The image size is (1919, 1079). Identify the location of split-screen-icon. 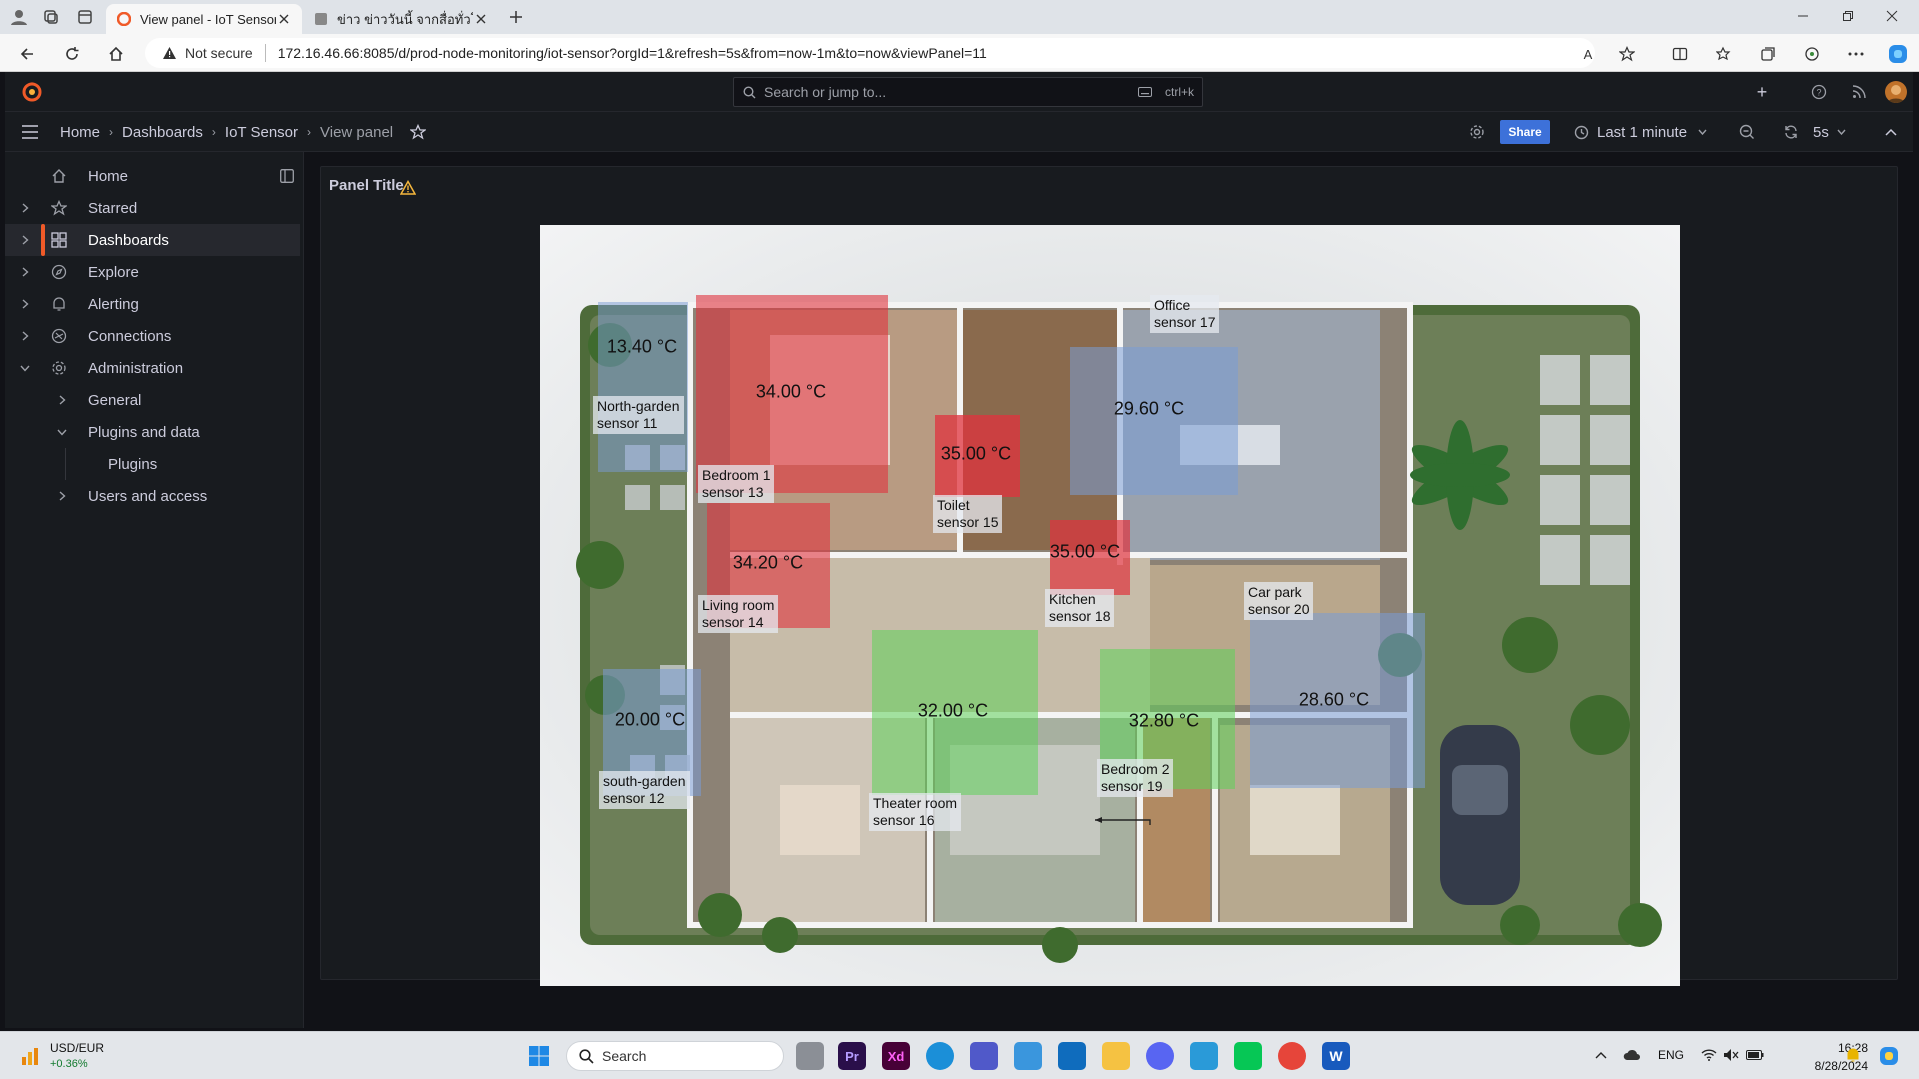
(1680, 54).